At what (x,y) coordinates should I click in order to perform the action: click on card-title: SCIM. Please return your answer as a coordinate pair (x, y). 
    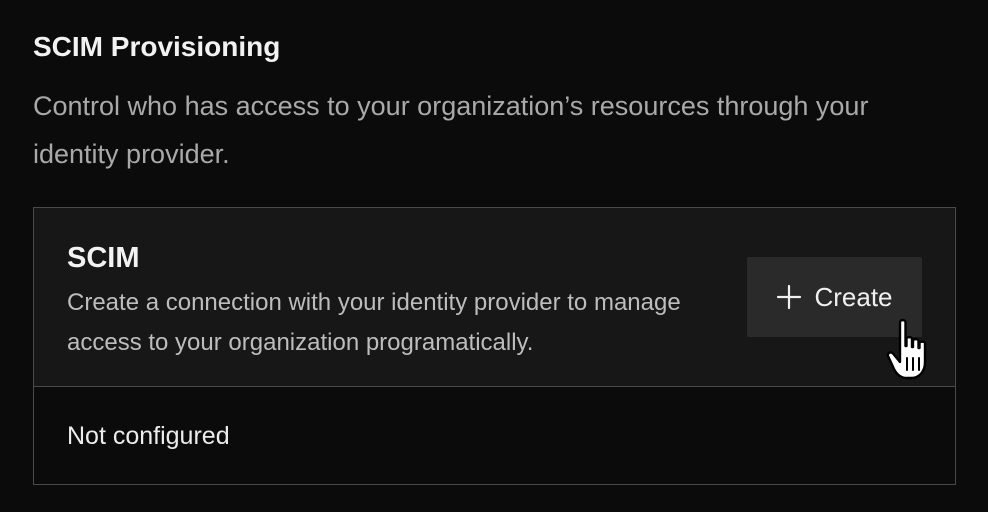
    Looking at the image, I should click on (103, 258).